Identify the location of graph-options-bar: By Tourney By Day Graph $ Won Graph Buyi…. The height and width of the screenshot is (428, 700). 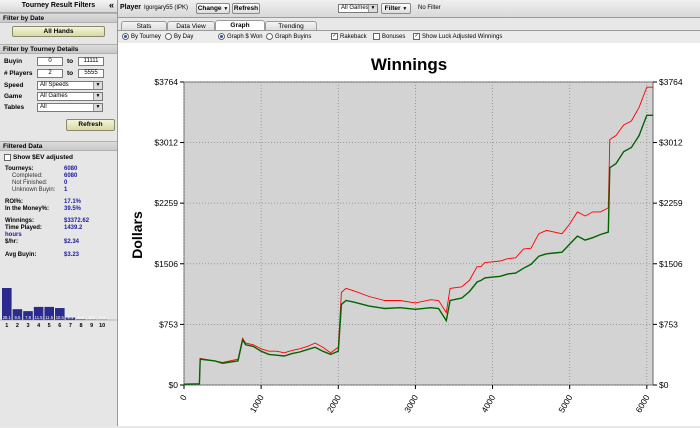
(409, 37).